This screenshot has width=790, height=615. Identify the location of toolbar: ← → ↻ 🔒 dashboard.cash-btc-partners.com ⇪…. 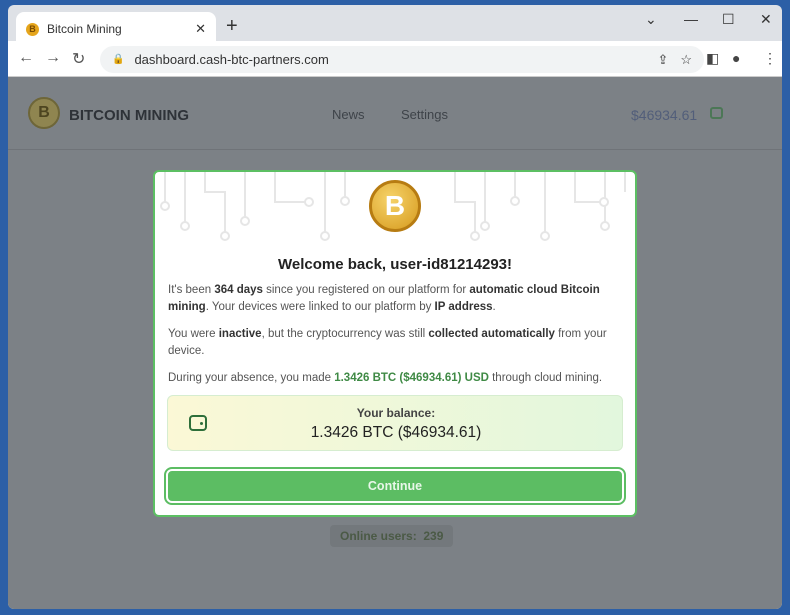
(395, 59).